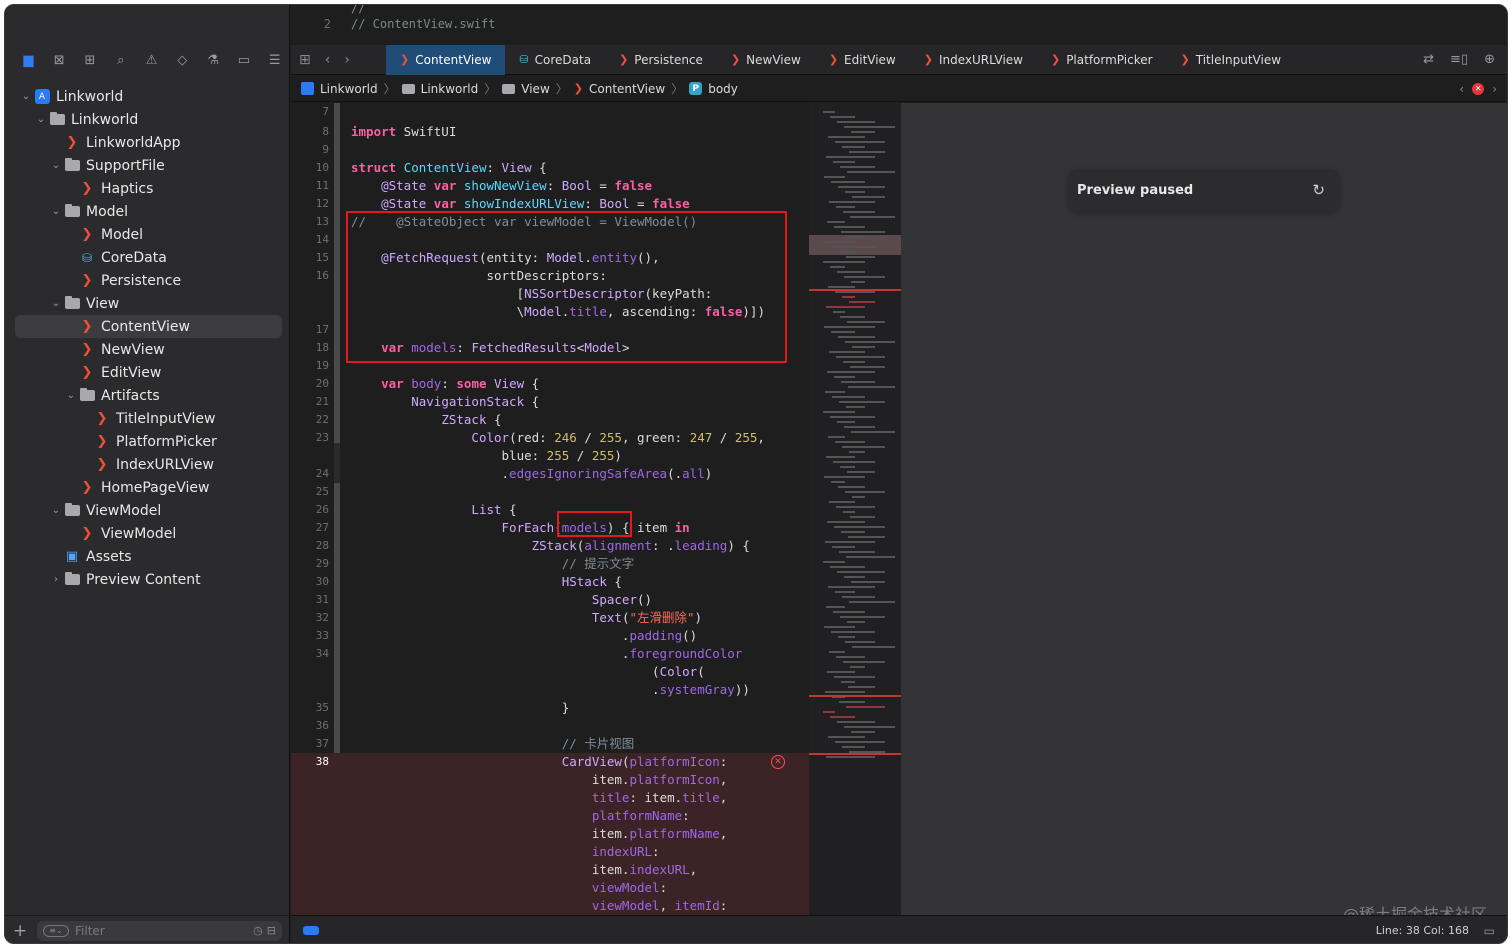 The height and width of the screenshot is (948, 1512). Describe the element at coordinates (535, 89) in the screenshot. I see `breadcrumb-item: View` at that location.